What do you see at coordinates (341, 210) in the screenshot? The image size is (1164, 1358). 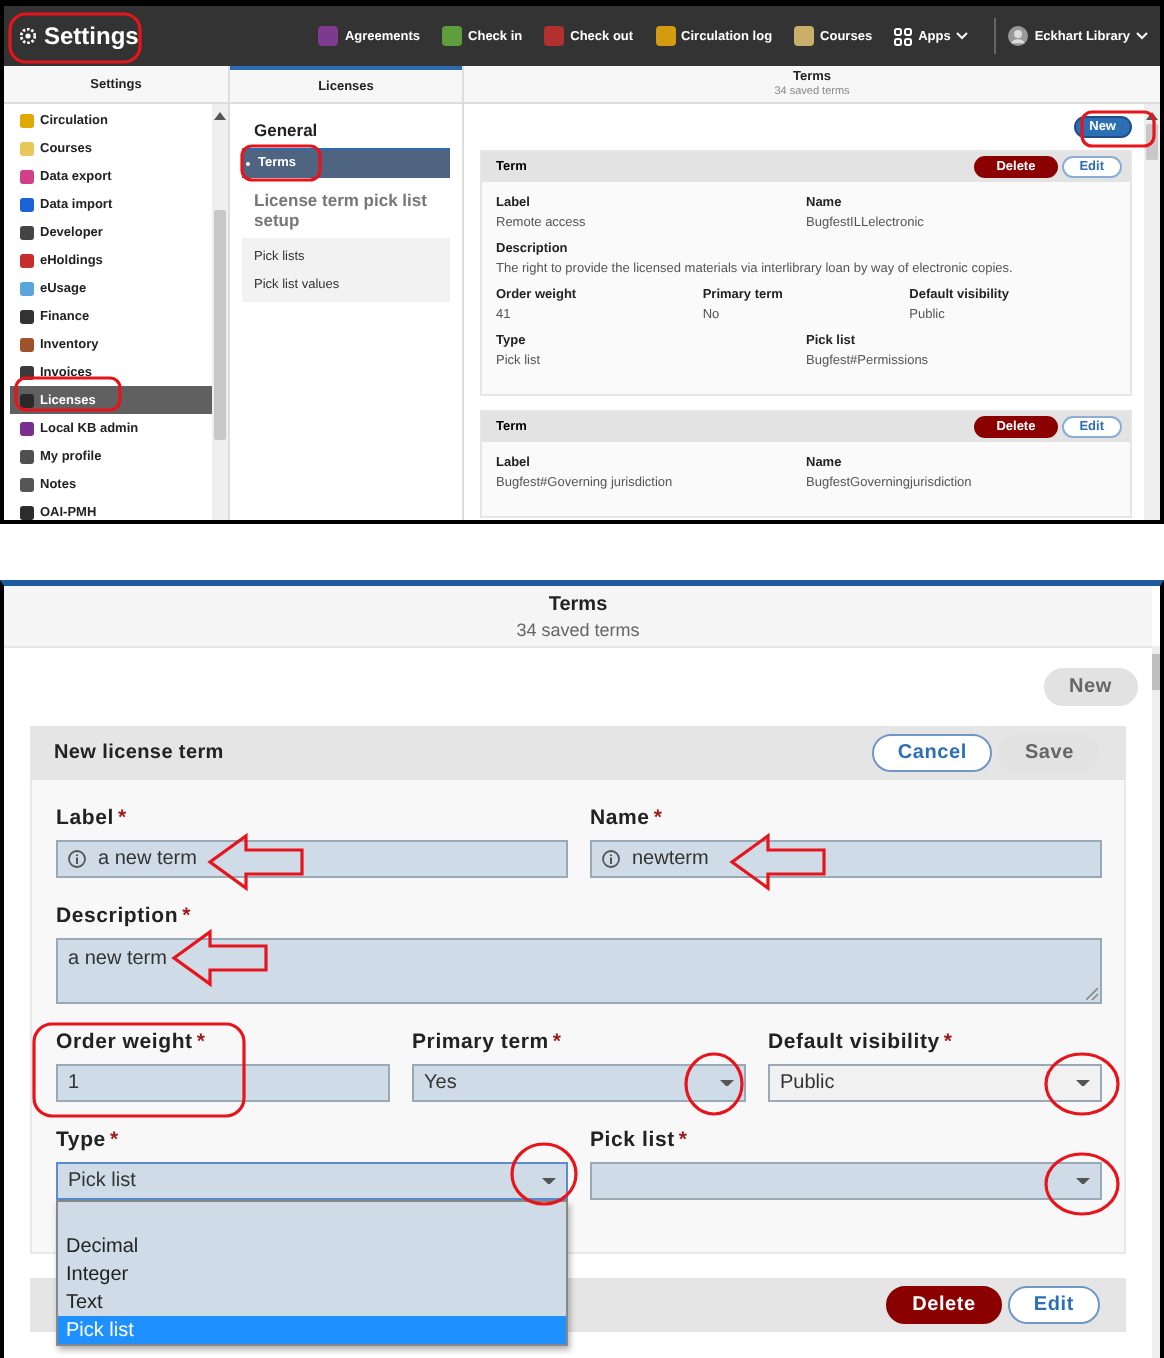 I see `section-heading: License term pick list setup` at bounding box center [341, 210].